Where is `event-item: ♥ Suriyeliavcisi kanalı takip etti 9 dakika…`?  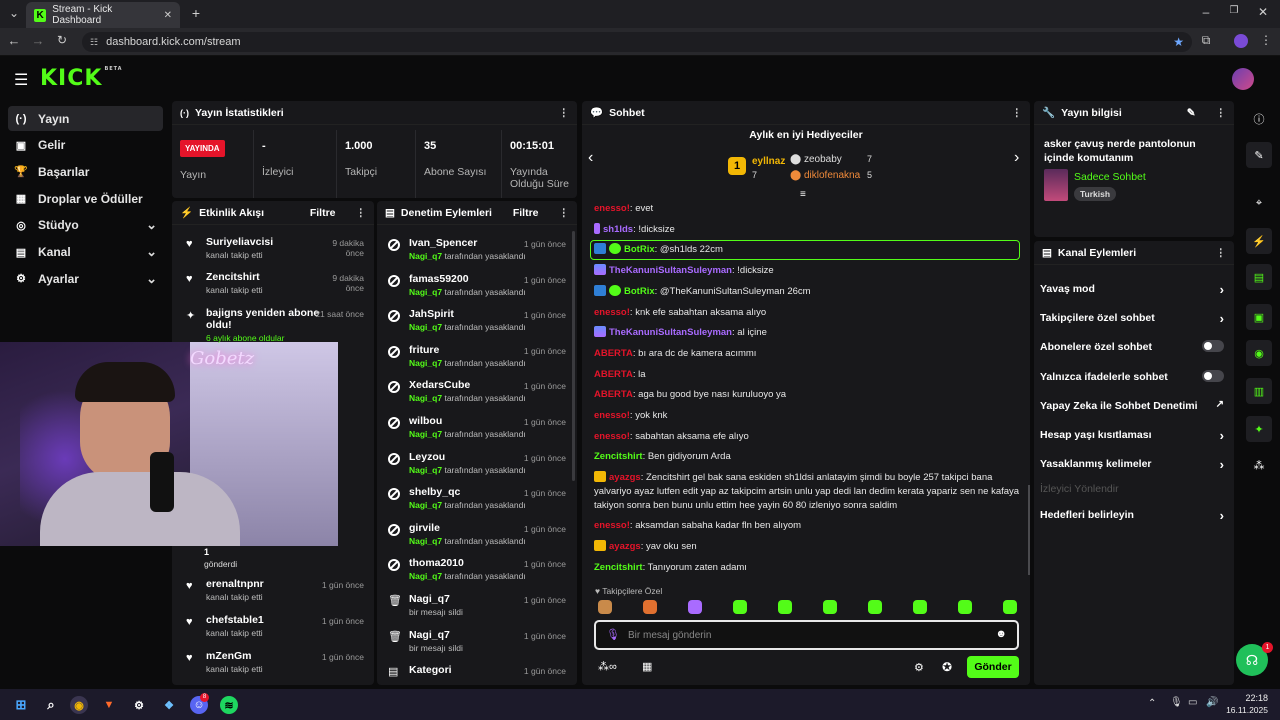
event-item: ♥ Suriyeliavcisi kanalı takip etti 9 dakika… is located at coordinates (274, 253).